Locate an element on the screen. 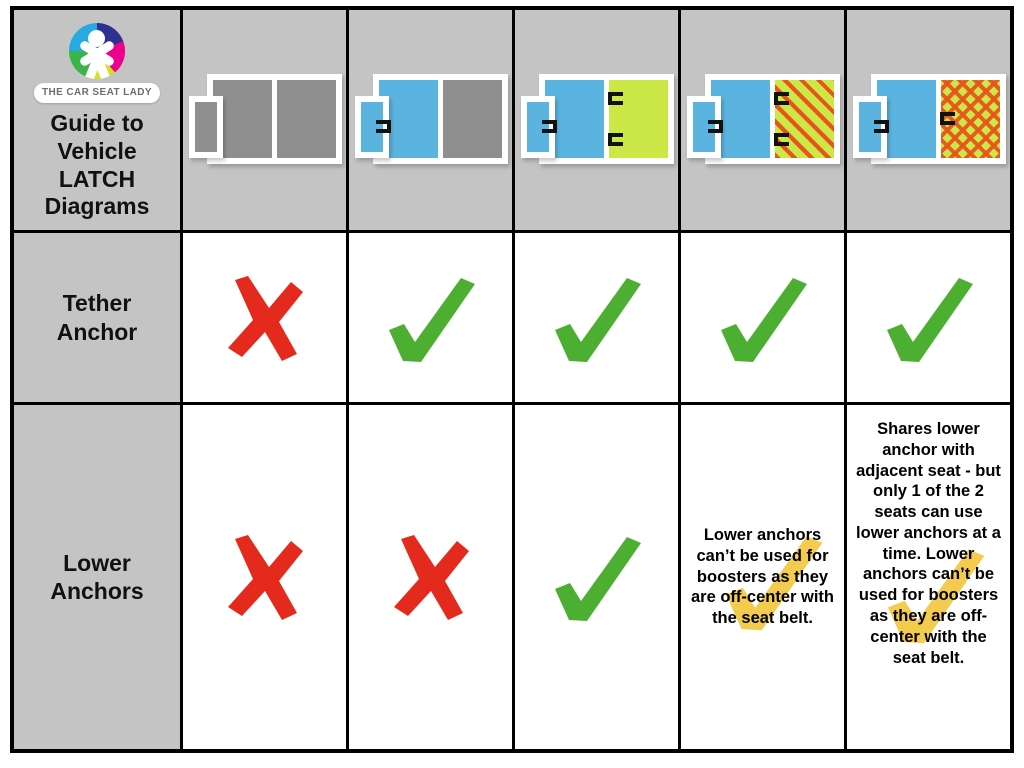 The width and height of the screenshot is (1024, 768). page-title-line-1: Guide to is located at coordinates (97, 122).